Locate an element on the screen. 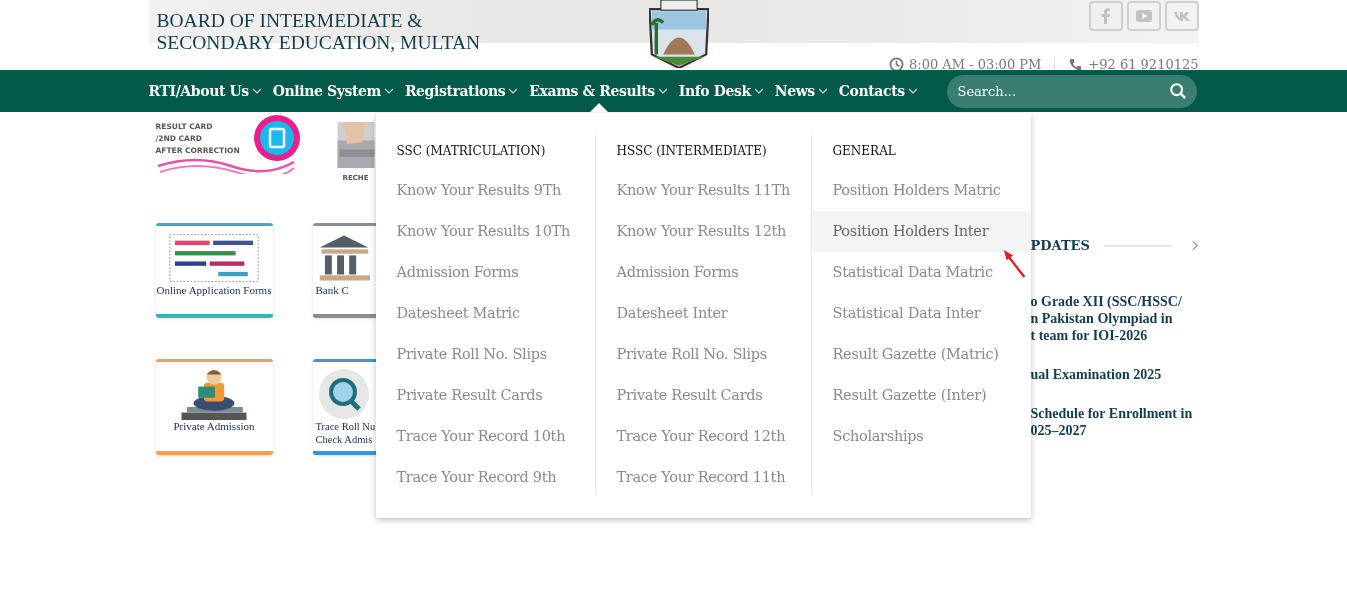 The image size is (1347, 610). menu-link: Trace Your Record 9th is located at coordinates (485, 477).